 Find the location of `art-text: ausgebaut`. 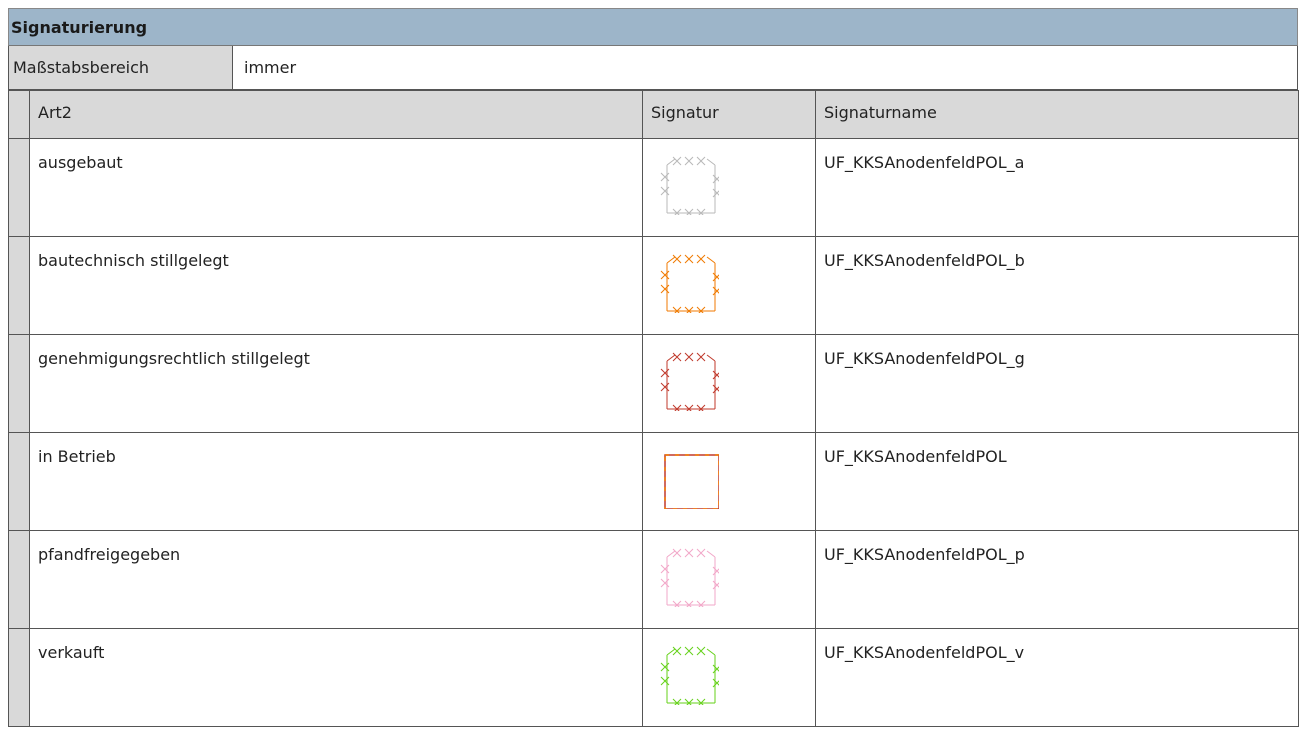

art-text: ausgebaut is located at coordinates (80, 162).